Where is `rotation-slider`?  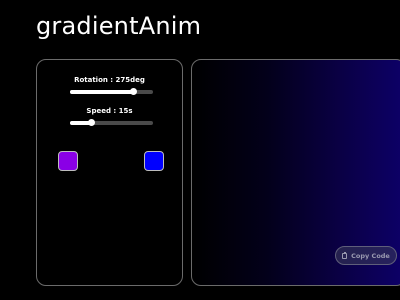 rotation-slider is located at coordinates (111, 91).